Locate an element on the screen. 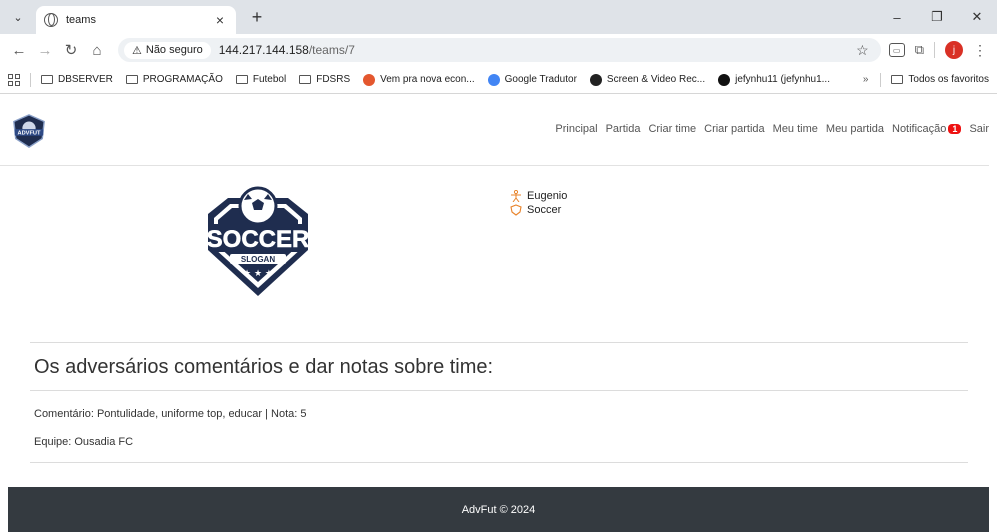 The height and width of the screenshot is (532, 997). toolbar-right: ▭ ⧉ j ⋮ is located at coordinates (939, 50).